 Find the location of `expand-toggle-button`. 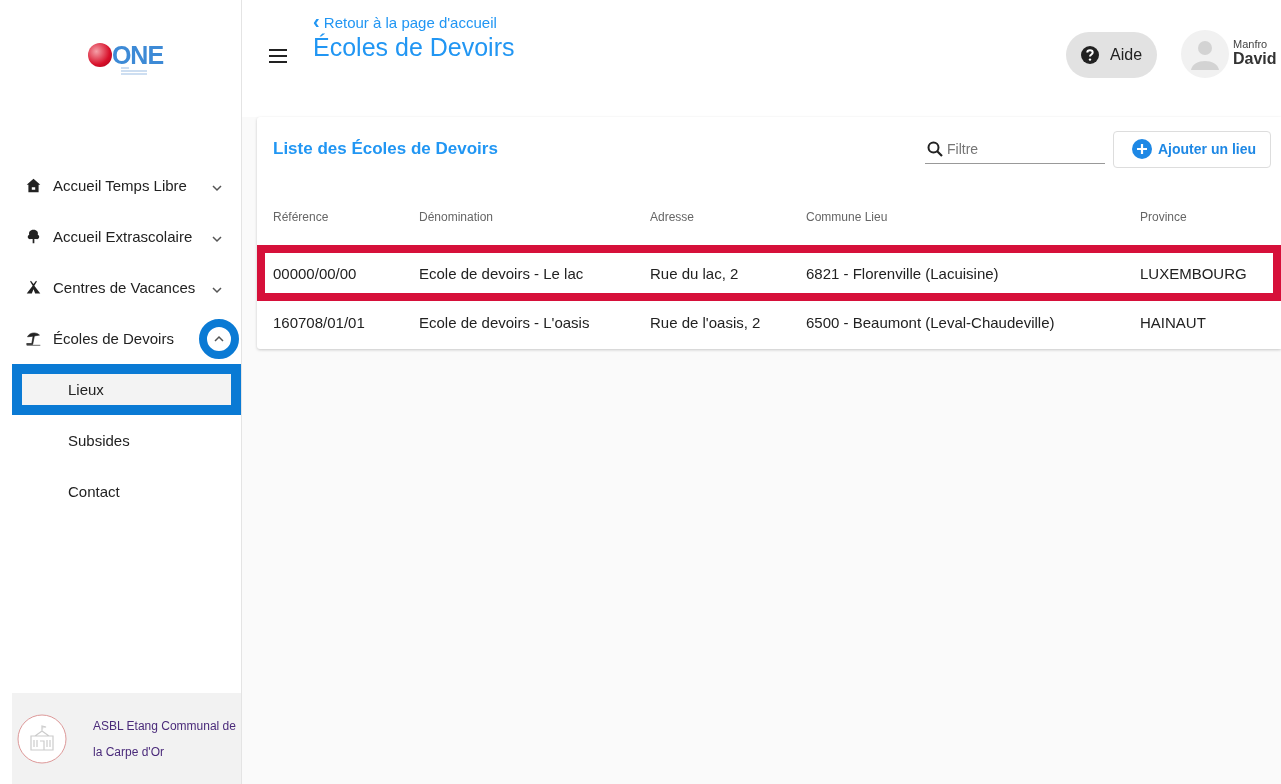

expand-toggle-button is located at coordinates (219, 338).